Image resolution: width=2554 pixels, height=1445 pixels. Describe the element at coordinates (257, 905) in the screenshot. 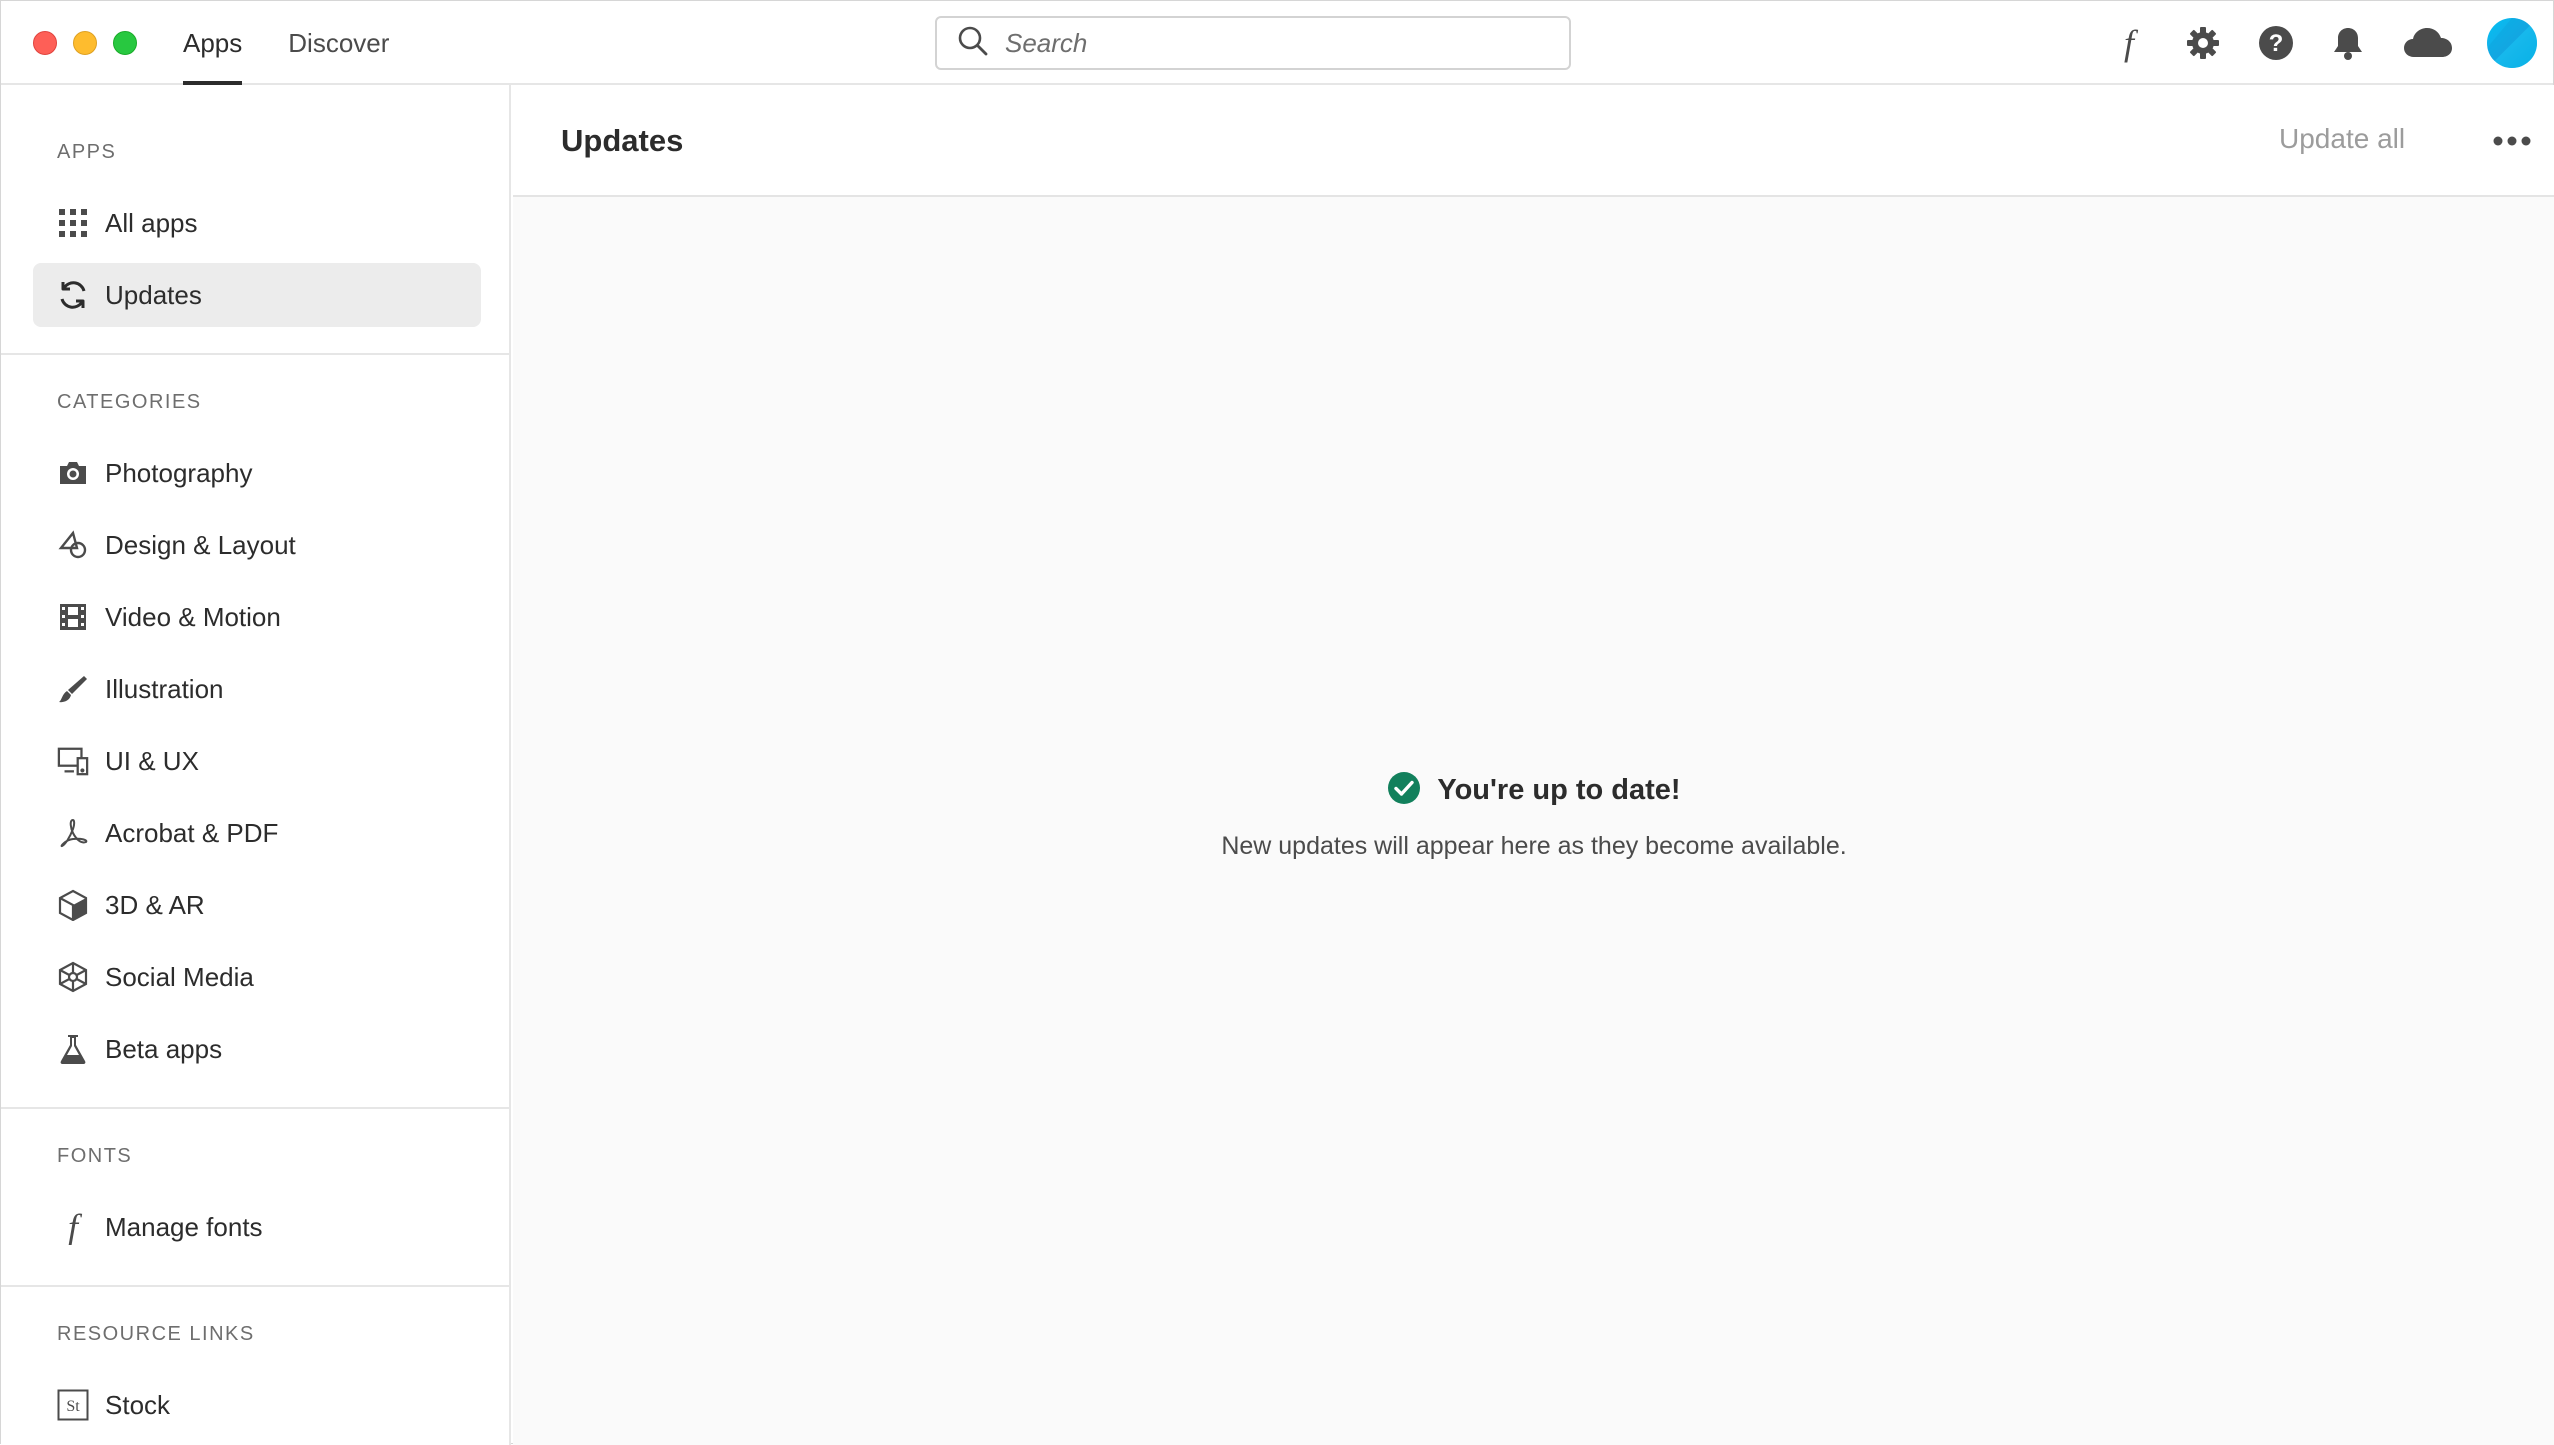

I see `sidebar-item-3d-ar: 3D & AR` at that location.